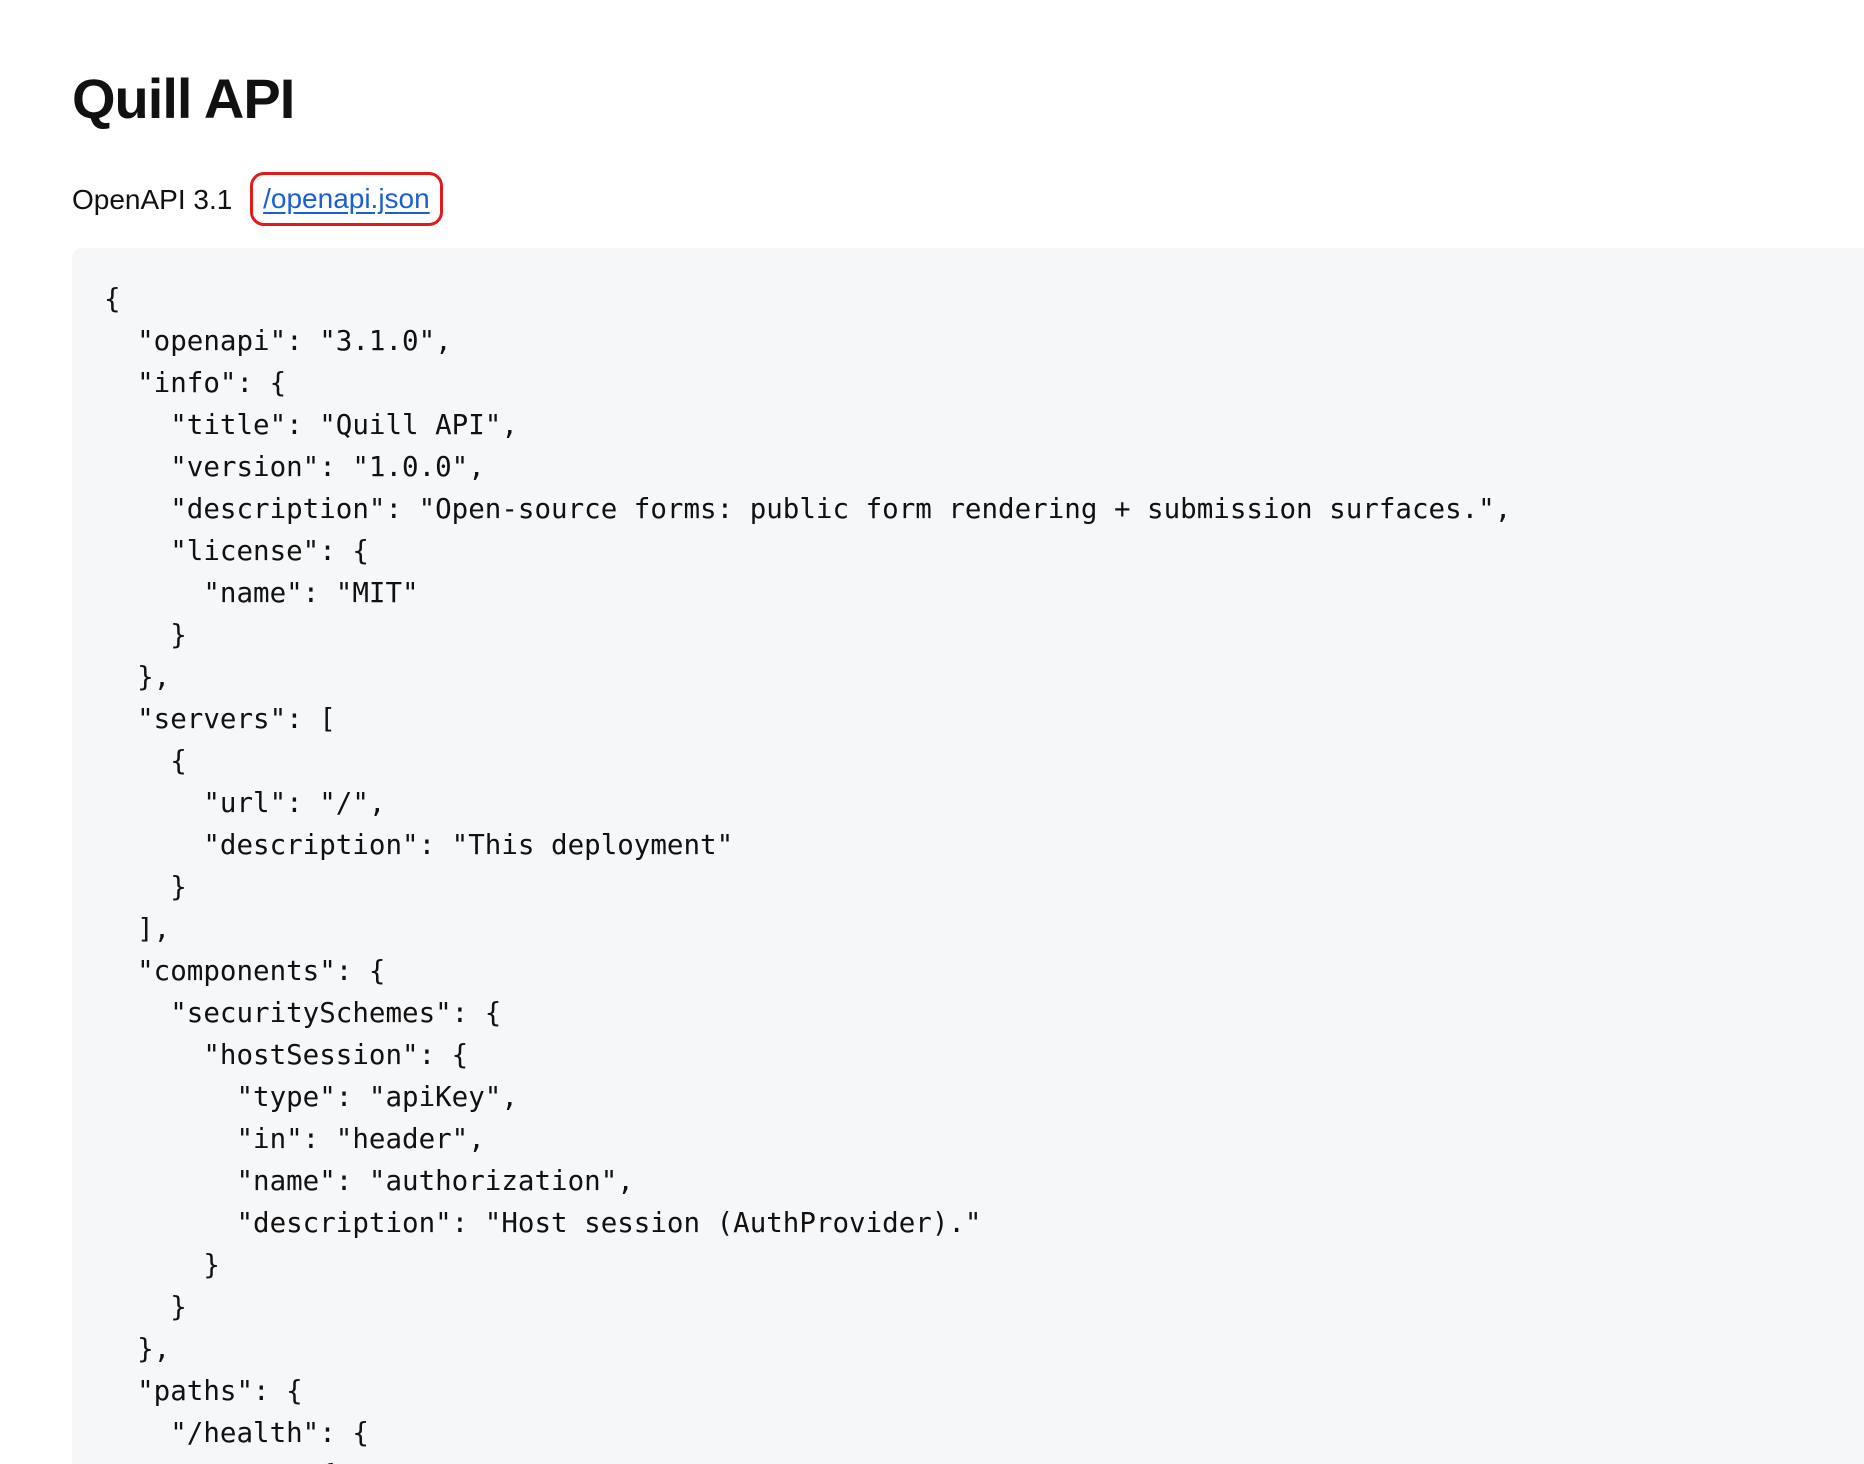 This screenshot has width=1864, height=1464. I want to click on code-line: "get": {, so click(219, 1461).